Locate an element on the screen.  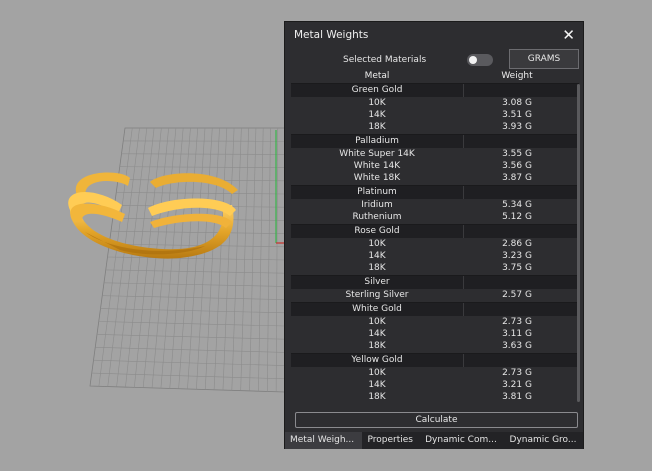
weight-cell: 3.08 G is located at coordinates (517, 103).